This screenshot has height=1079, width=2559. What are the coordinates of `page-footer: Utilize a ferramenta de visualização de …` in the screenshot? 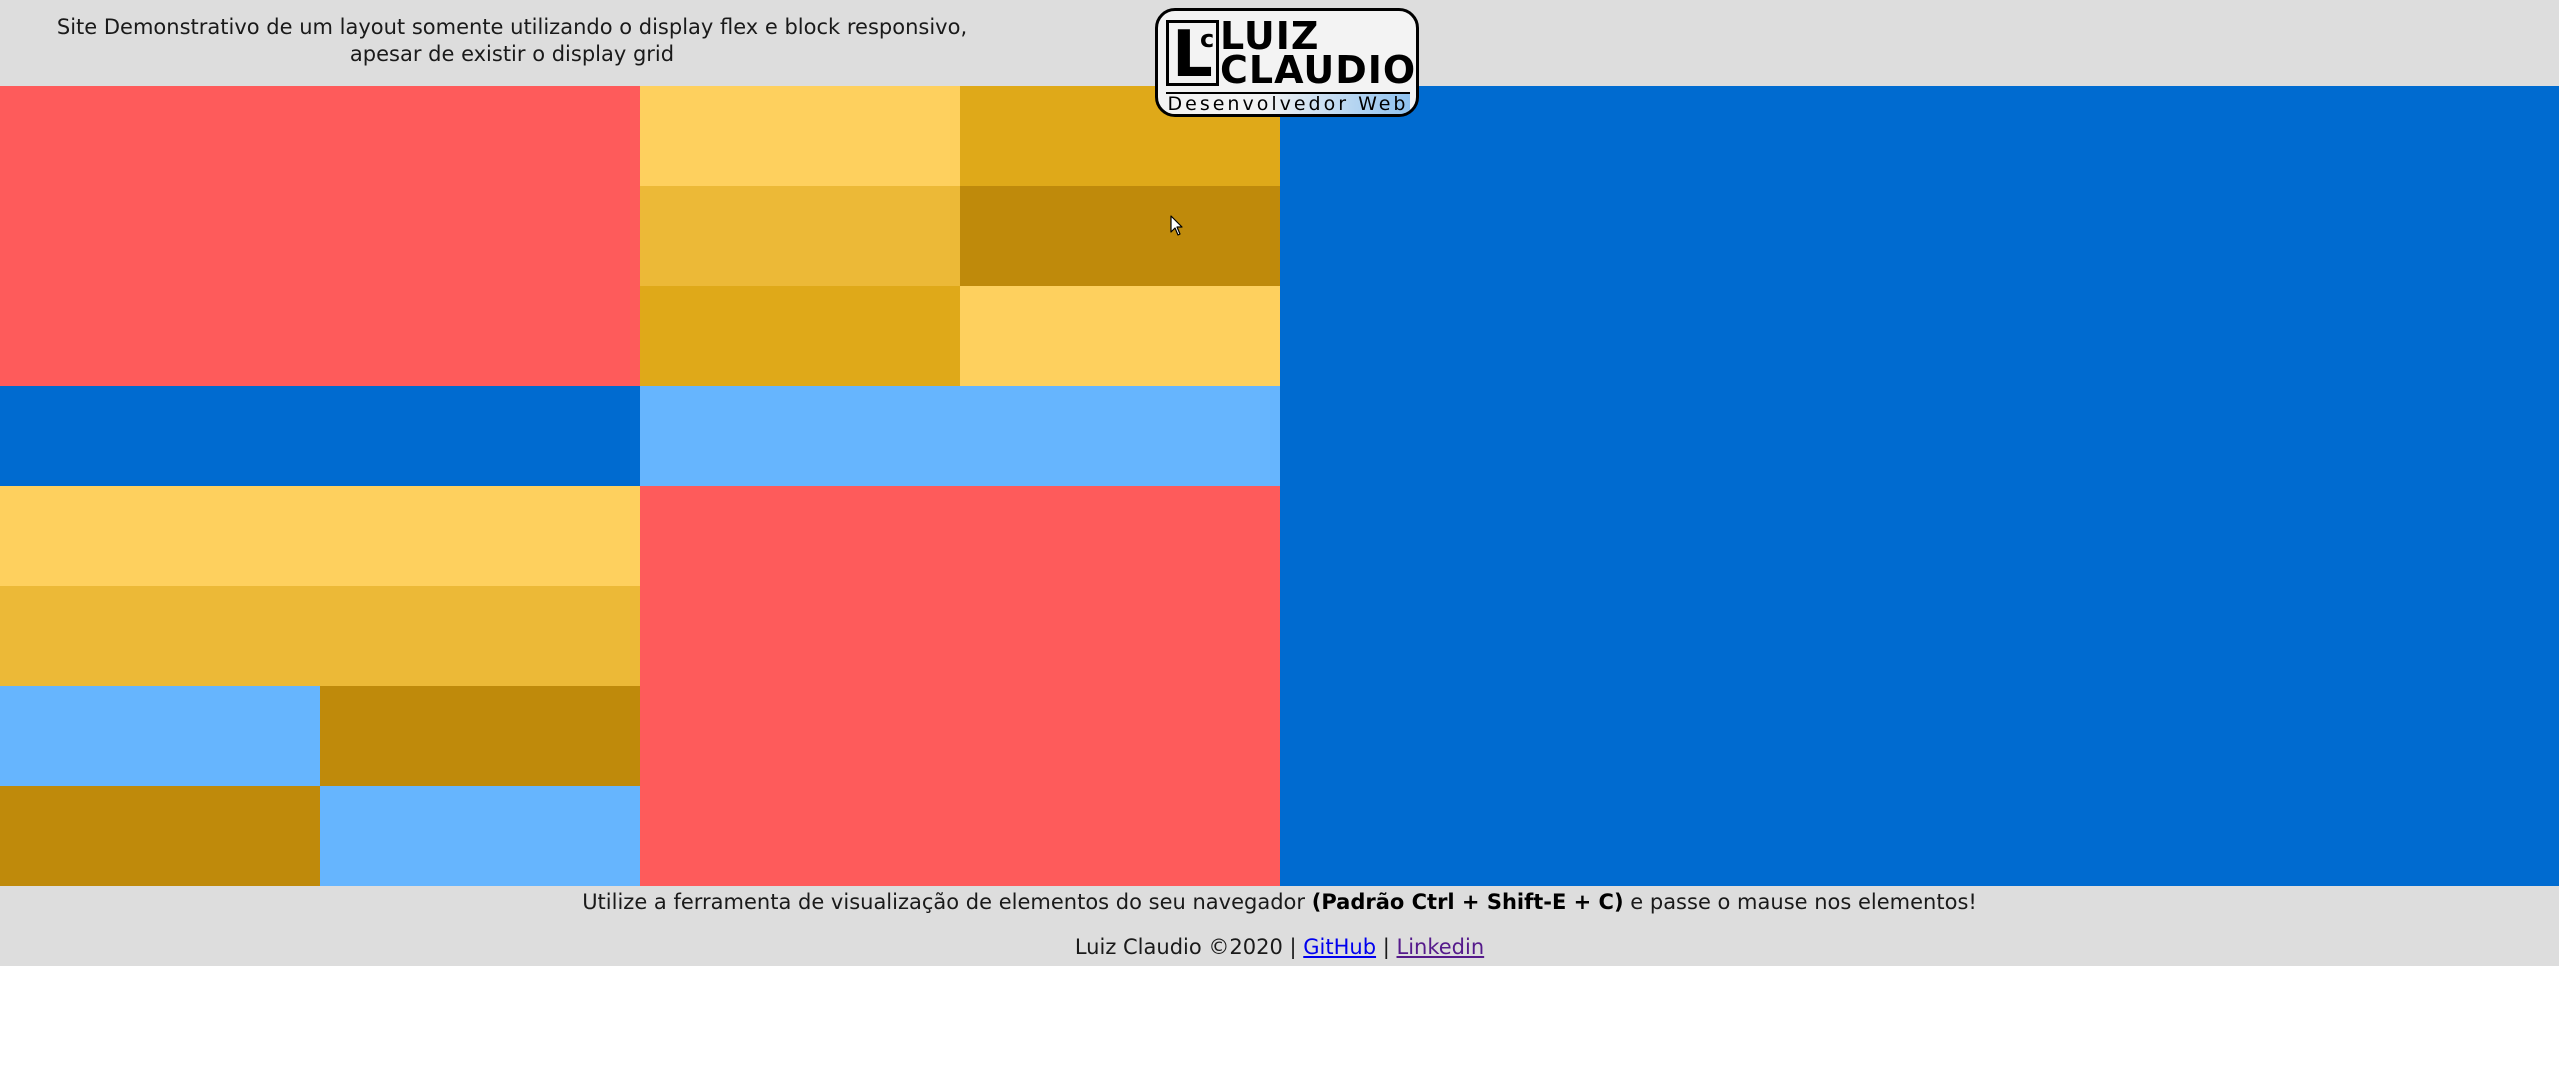 It's located at (1279, 926).